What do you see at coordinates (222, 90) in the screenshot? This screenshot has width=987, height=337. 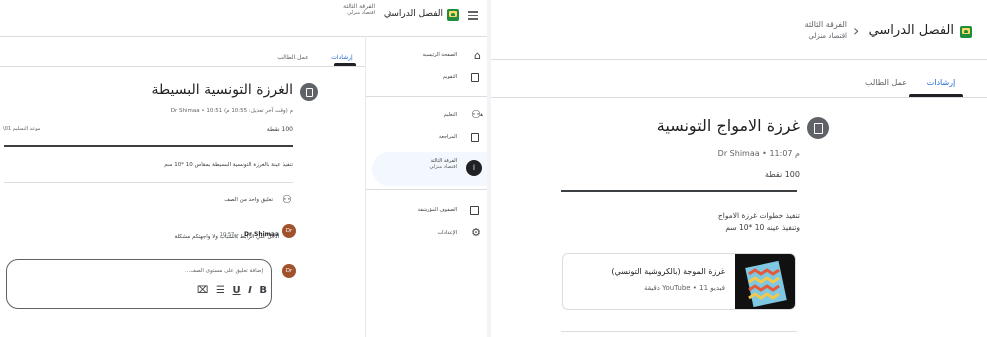 I see `left-assignment-title: الغرزة التونسية البسيطة` at bounding box center [222, 90].